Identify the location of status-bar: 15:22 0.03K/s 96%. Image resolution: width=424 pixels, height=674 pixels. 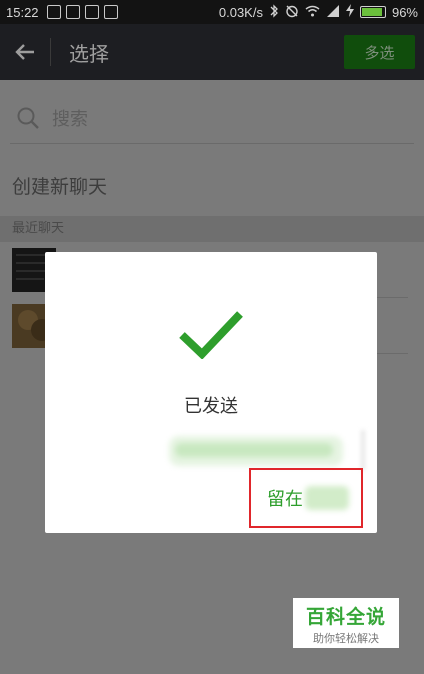
(212, 12).